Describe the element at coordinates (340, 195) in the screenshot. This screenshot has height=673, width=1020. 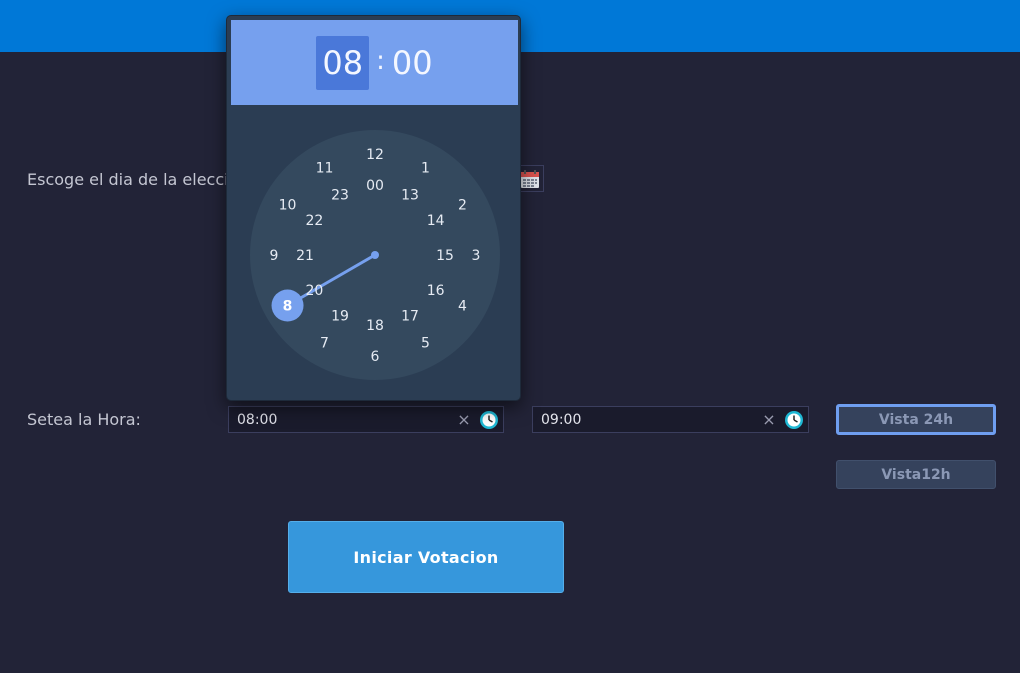
I see `inner-hour-23: 23` at that location.